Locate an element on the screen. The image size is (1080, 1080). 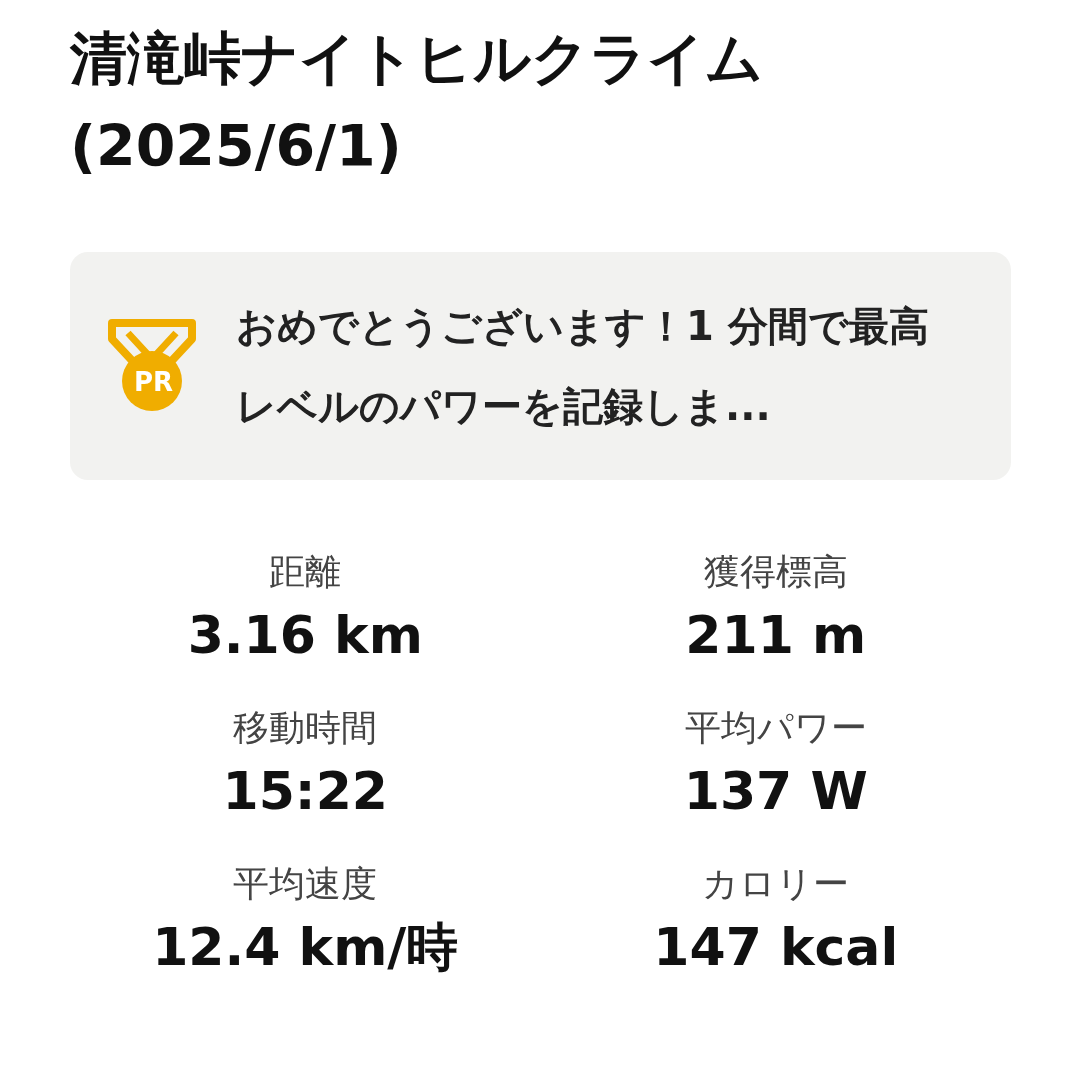
stat-value: 15:22 is located at coordinates (305, 791).